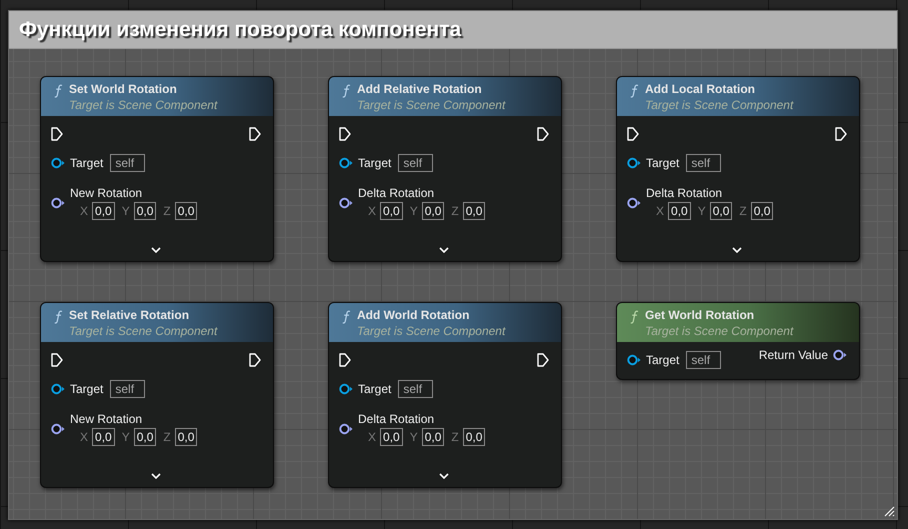 The image size is (908, 529). I want to click on function-node: Add Local Rotation Target is Scene Component Target self Delta Rotation X 0,0 Y 0,0 Z 0,0, so click(738, 169).